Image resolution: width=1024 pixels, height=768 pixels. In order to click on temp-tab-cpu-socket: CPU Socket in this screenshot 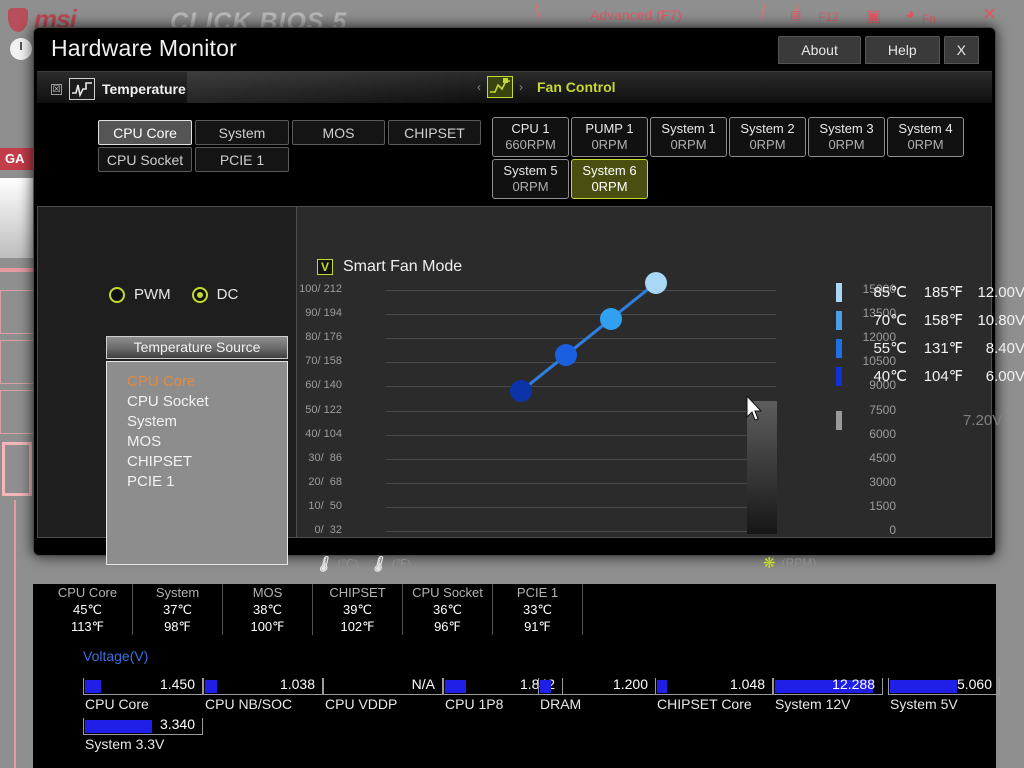, I will do `click(145, 159)`.